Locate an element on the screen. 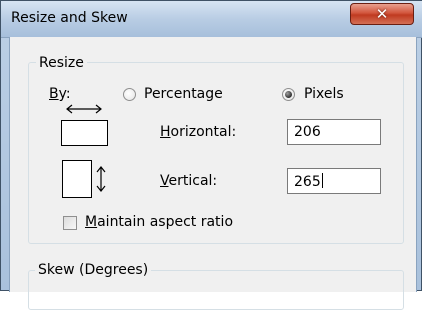  text-caret is located at coordinates (322, 180).